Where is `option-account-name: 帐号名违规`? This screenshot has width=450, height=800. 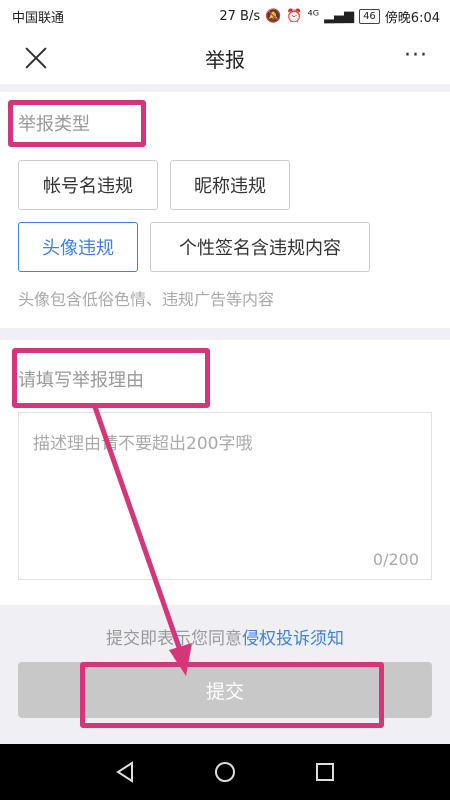 option-account-name: 帐号名违规 is located at coordinates (88, 185).